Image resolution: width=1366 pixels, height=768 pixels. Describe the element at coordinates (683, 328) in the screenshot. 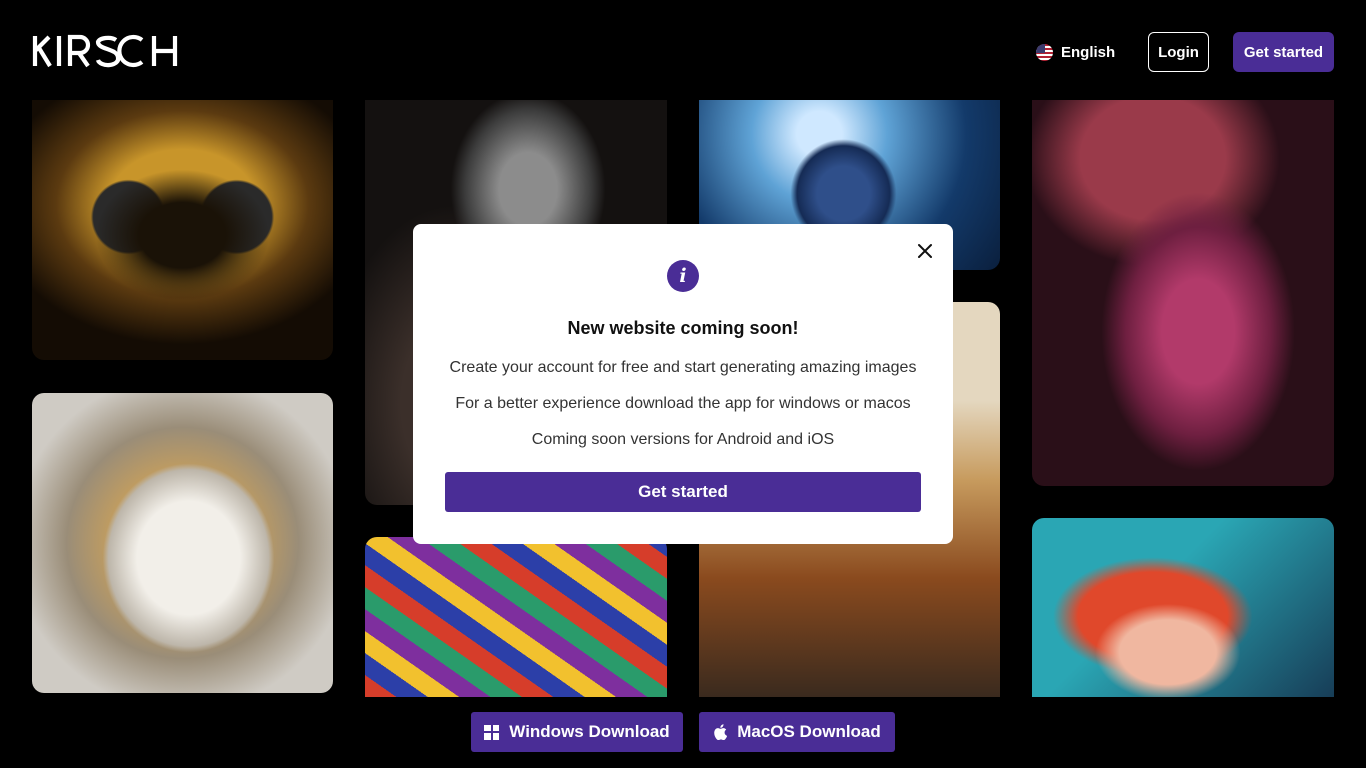

I see `modal-title: New website coming soon!` at that location.